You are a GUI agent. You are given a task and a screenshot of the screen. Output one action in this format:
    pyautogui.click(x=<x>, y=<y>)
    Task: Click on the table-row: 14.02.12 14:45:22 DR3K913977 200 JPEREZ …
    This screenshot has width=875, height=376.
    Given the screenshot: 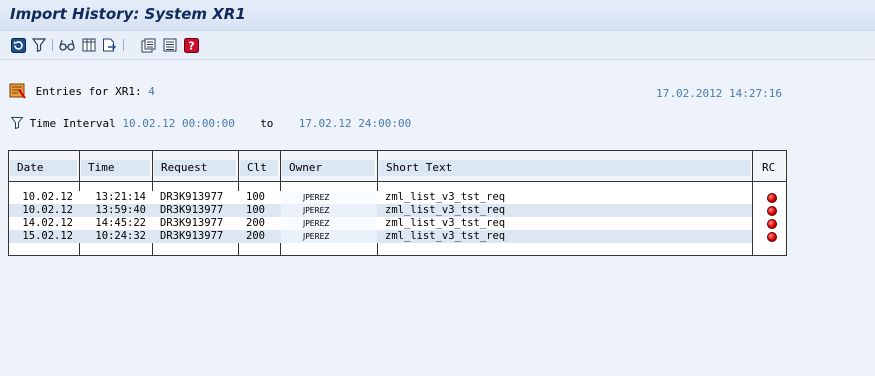 What is the action you would take?
    pyautogui.click(x=380, y=223)
    